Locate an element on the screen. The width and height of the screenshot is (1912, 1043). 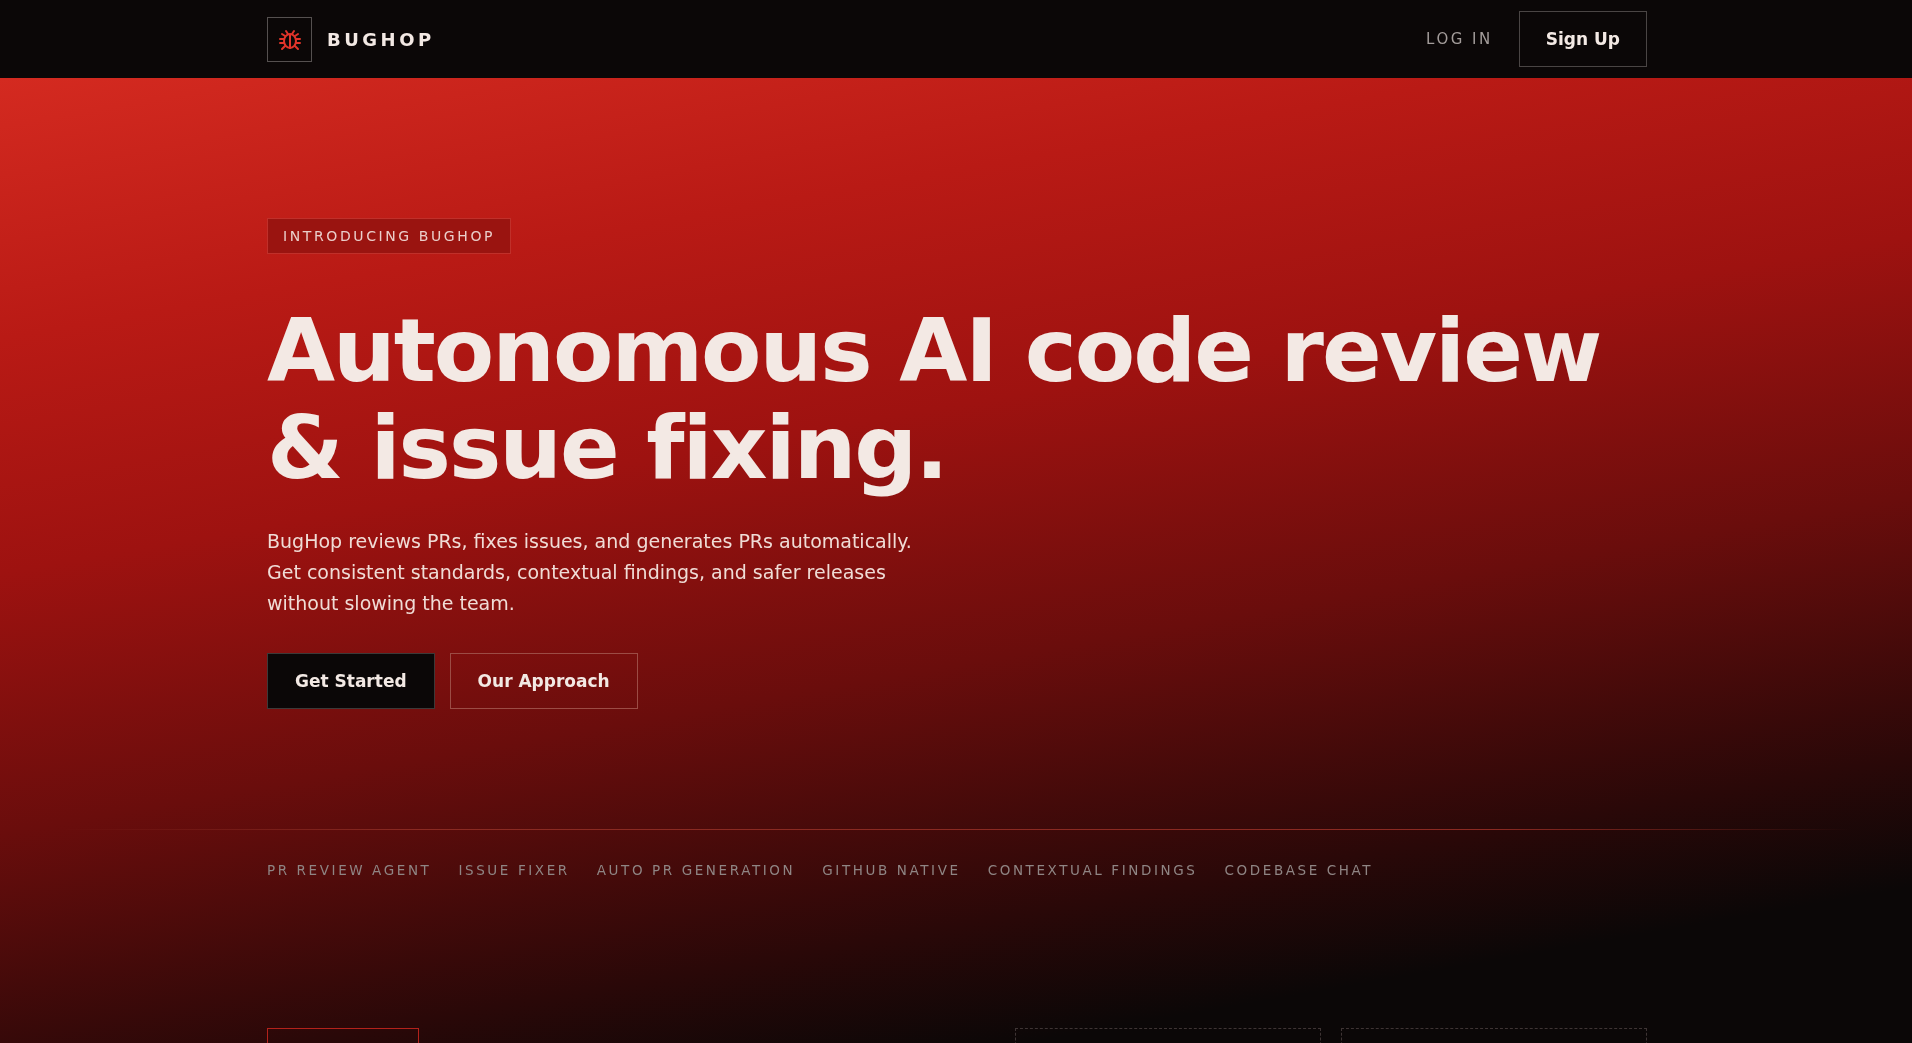
bug-logo-icon is located at coordinates (289, 39).